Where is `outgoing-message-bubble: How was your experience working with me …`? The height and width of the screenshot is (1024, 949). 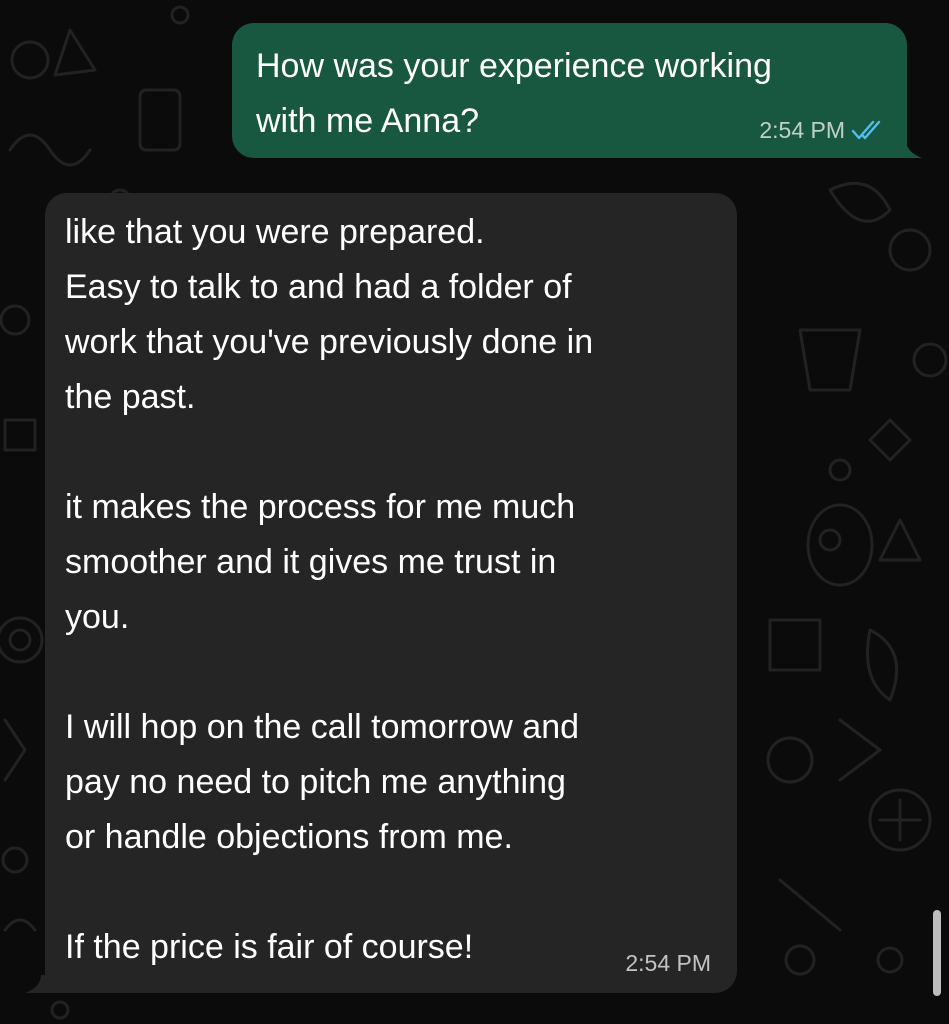 outgoing-message-bubble: How was your experience working with me … is located at coordinates (569, 90).